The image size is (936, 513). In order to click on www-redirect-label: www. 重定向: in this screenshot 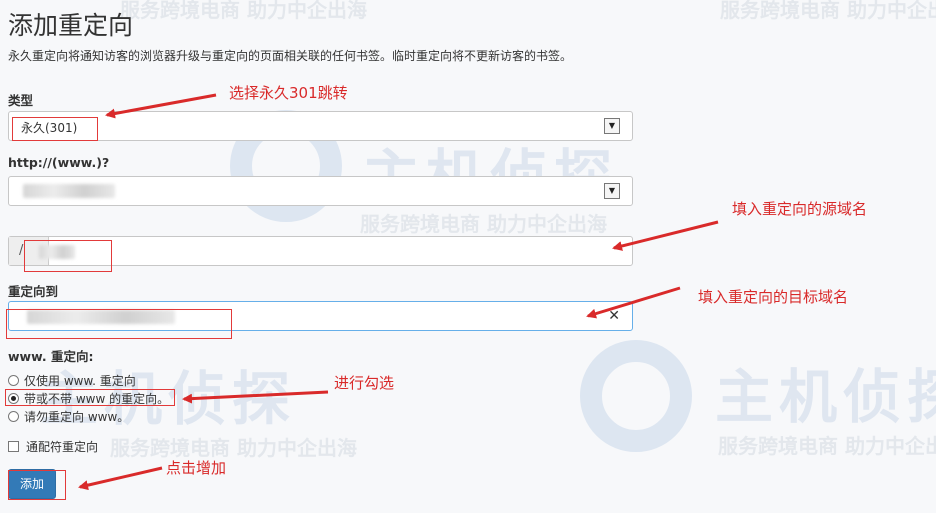, I will do `click(51, 356)`.